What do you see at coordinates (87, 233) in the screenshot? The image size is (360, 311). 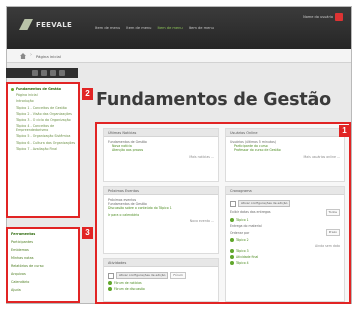 I see `callout-badge-3: 3` at bounding box center [87, 233].